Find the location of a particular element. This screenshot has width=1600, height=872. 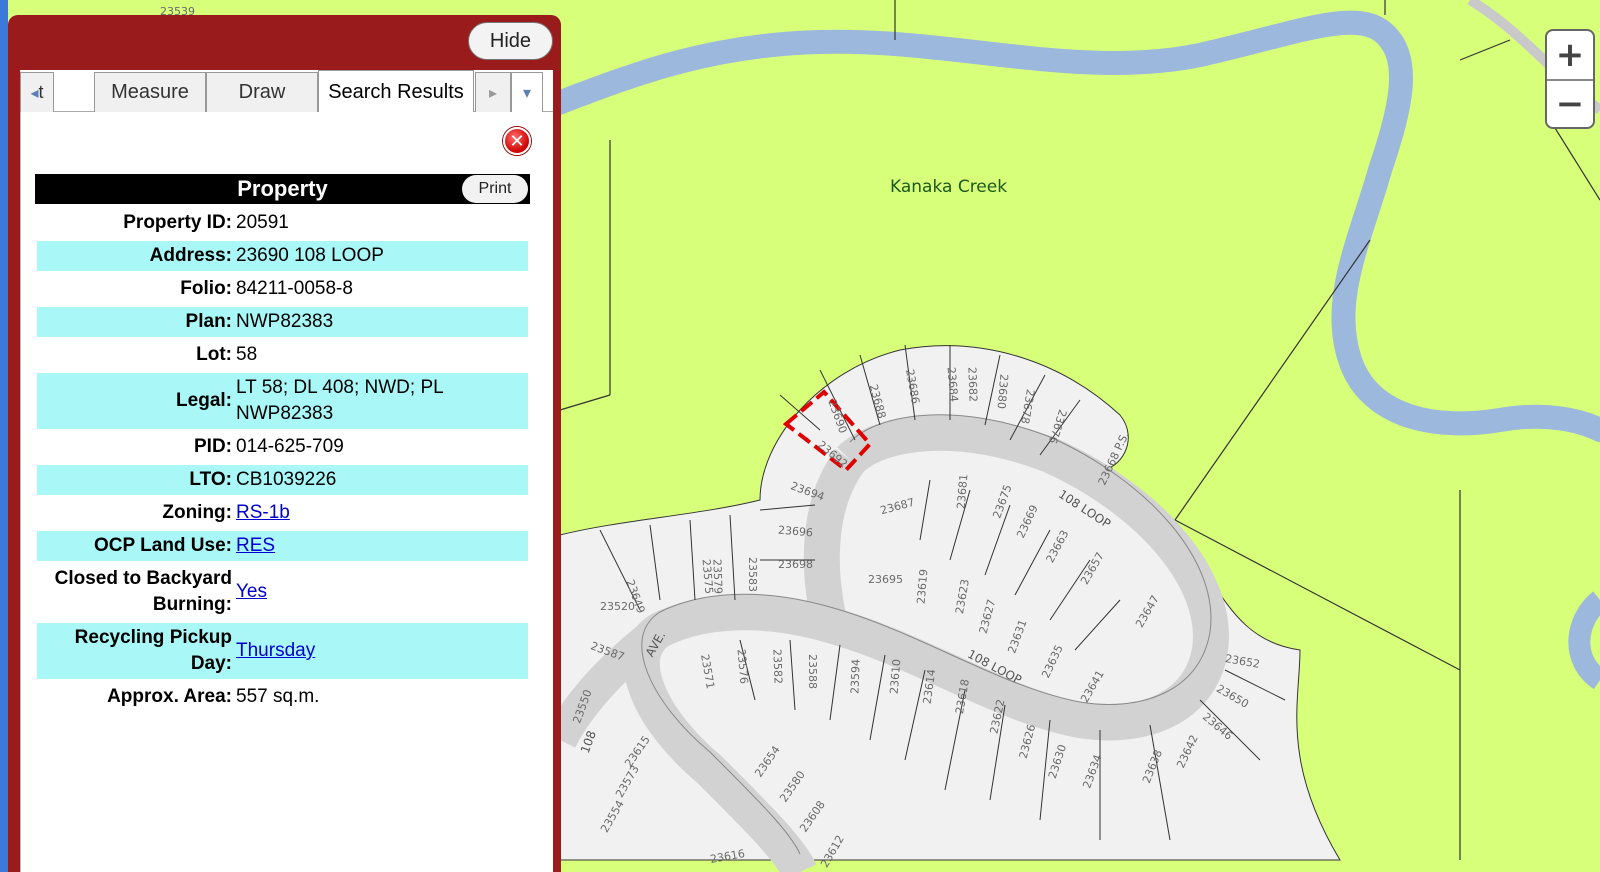

property-row: Lot: 58 is located at coordinates (282, 355).